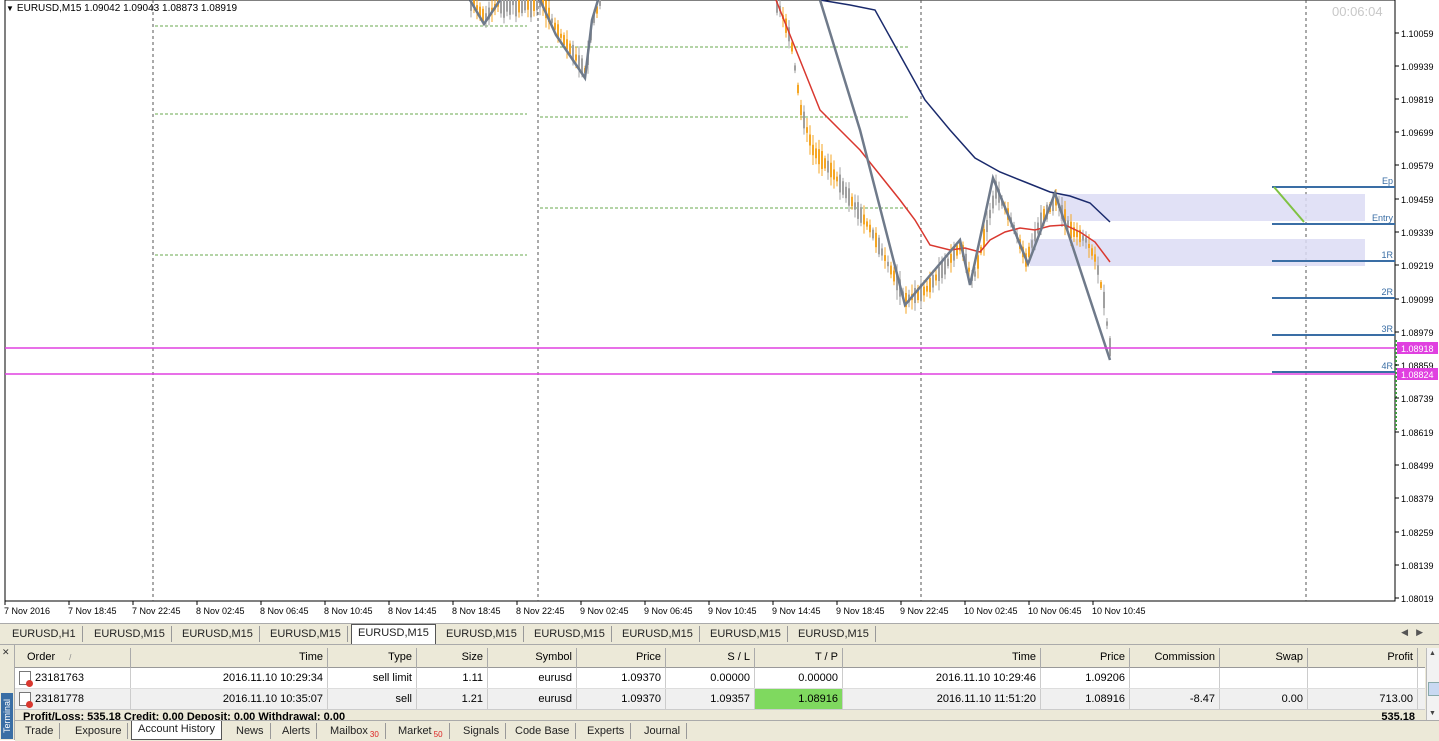 This screenshot has width=1439, height=741. I want to click on time-tick-label: 9 Nov 14:45, so click(796, 611).